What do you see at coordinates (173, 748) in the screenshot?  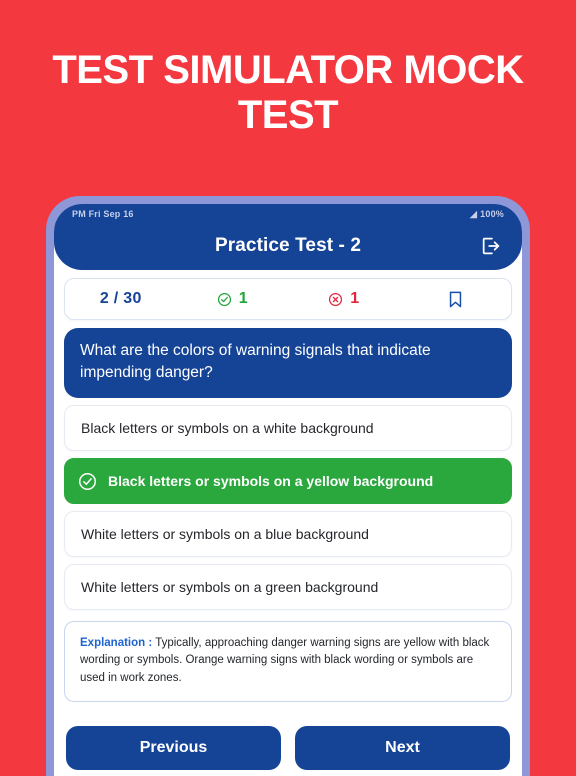 I see `previous-button: Previous` at bounding box center [173, 748].